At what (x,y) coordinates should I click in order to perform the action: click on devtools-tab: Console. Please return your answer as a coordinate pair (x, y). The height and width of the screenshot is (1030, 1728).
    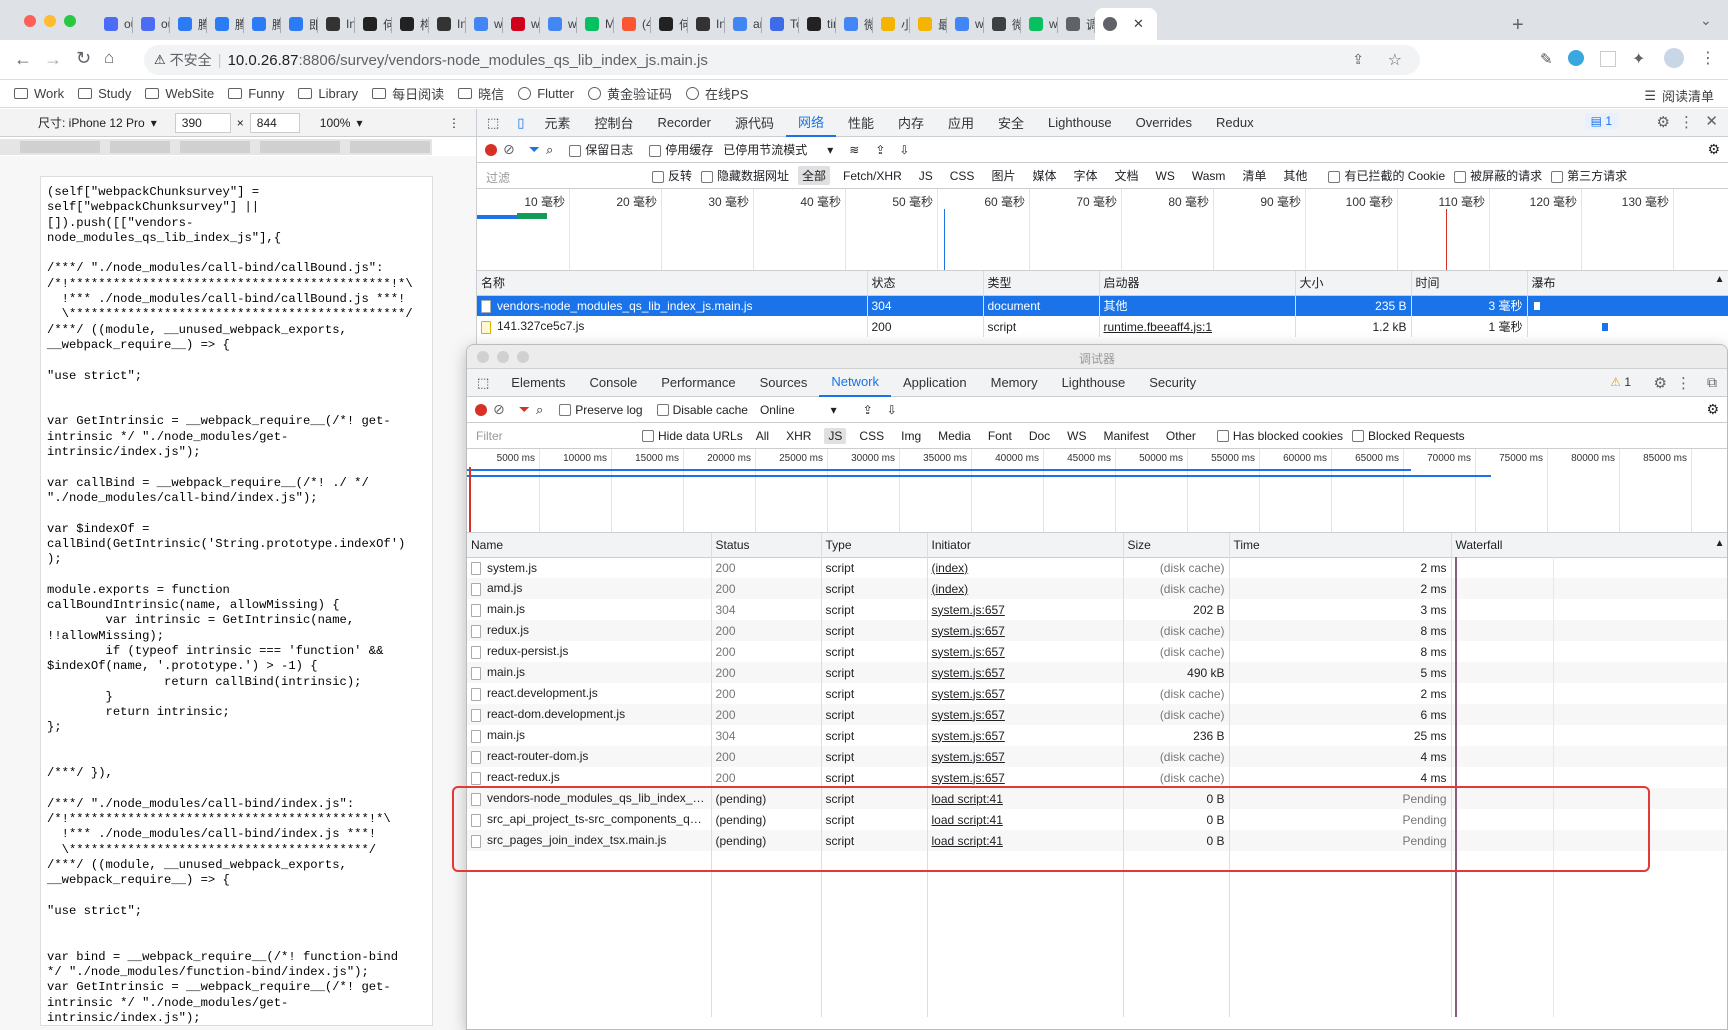
    Looking at the image, I should click on (614, 383).